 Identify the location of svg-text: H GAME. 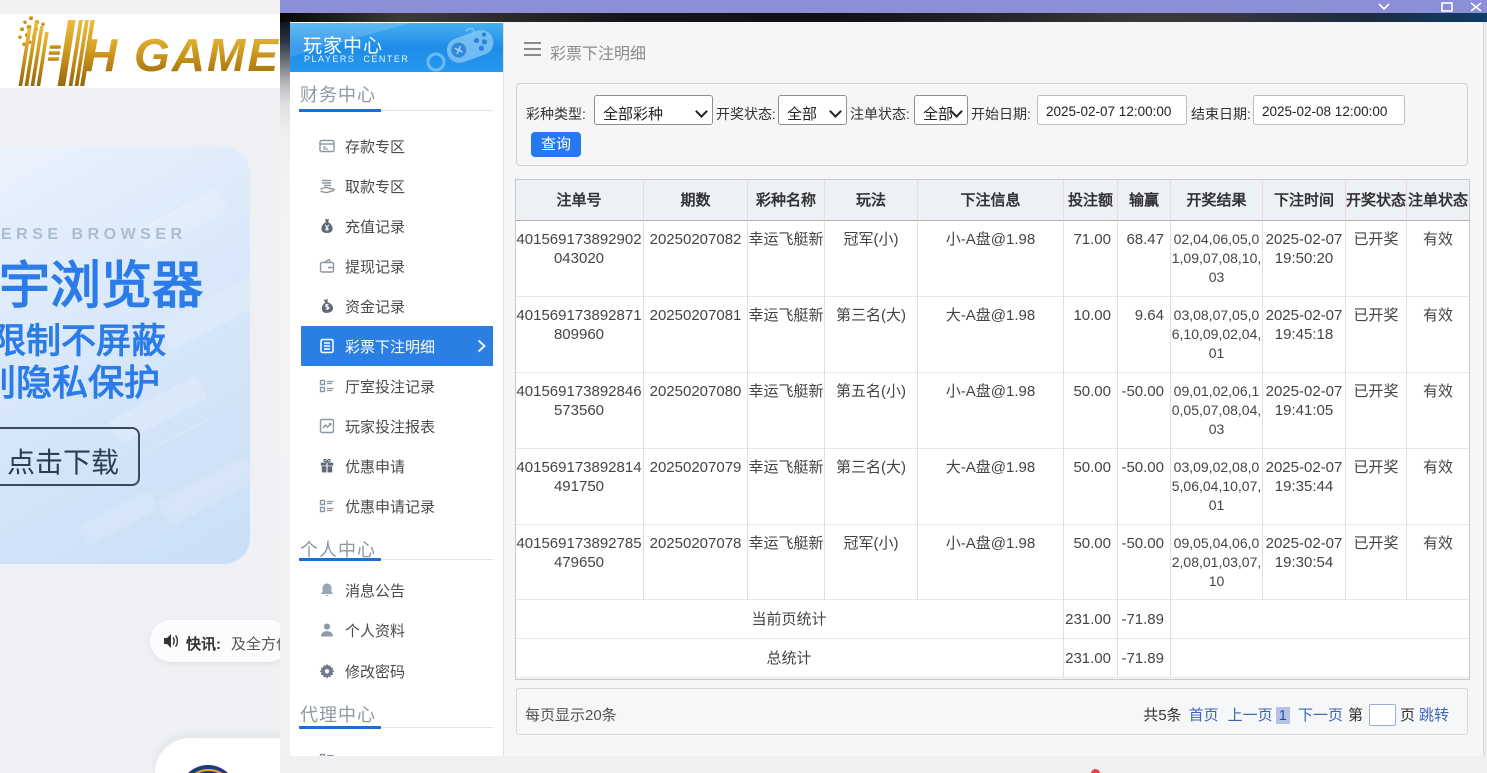
(182, 55).